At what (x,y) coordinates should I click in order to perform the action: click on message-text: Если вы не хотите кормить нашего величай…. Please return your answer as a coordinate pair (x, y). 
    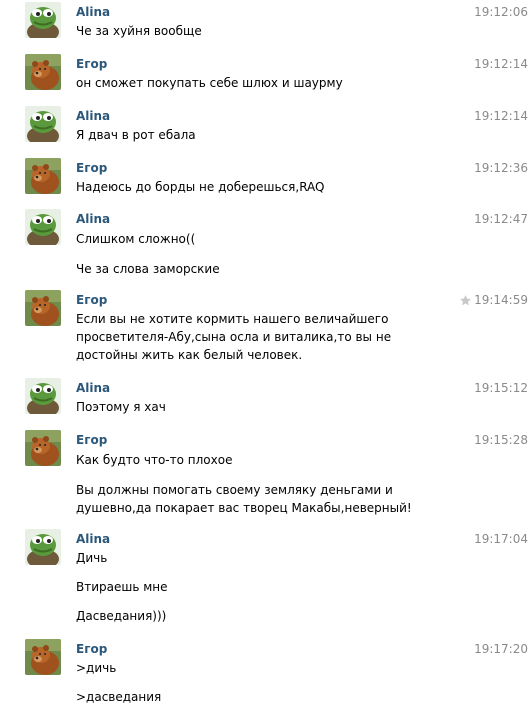
    Looking at the image, I should click on (235, 337).